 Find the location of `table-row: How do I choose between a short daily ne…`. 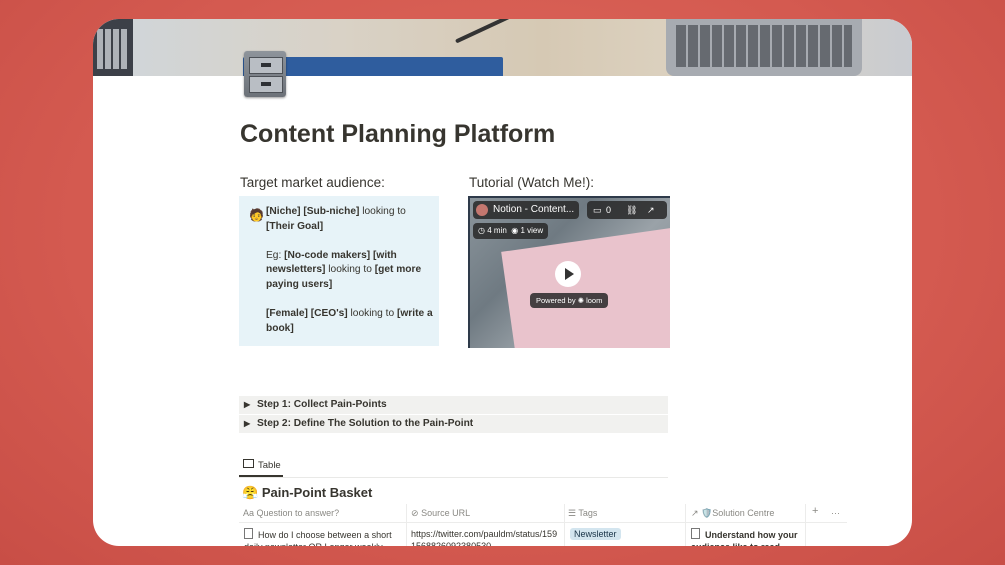

table-row: How do I choose between a short daily ne… is located at coordinates (323, 537).